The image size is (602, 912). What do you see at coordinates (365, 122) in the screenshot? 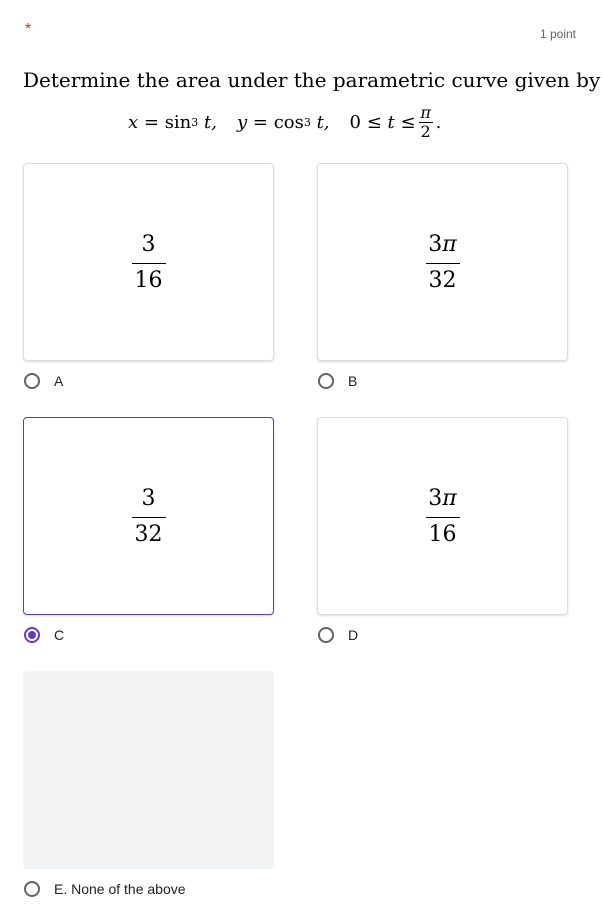
I see `formula-range-start: 0 ≤` at bounding box center [365, 122].